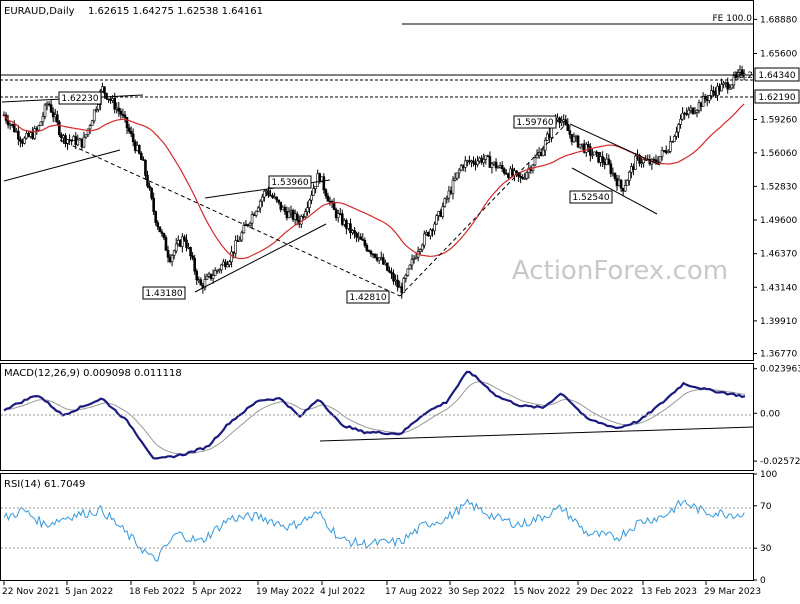 The height and width of the screenshot is (604, 800). Describe the element at coordinates (80, 98) in the screenshot. I see `annot-1-62230: 1.62230` at that location.